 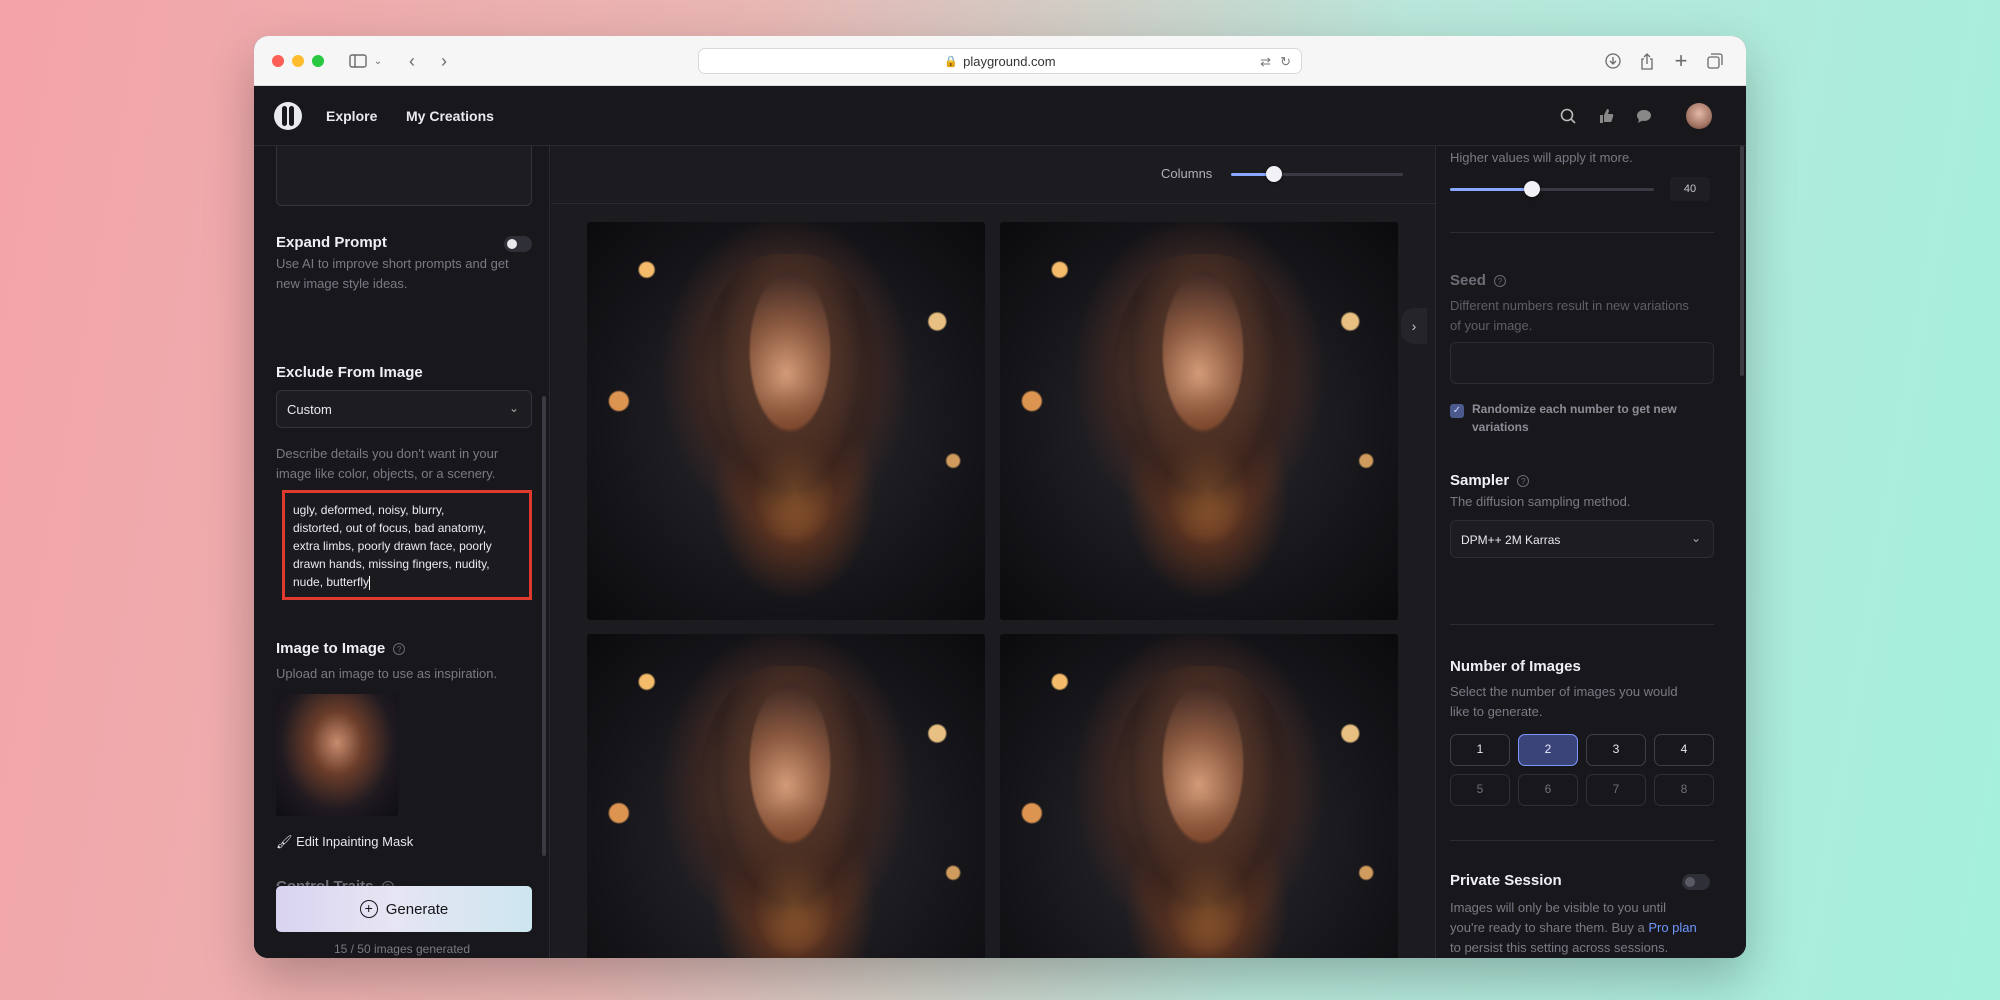 What do you see at coordinates (309, 409) in the screenshot?
I see `exclude-preset-value: Custom` at bounding box center [309, 409].